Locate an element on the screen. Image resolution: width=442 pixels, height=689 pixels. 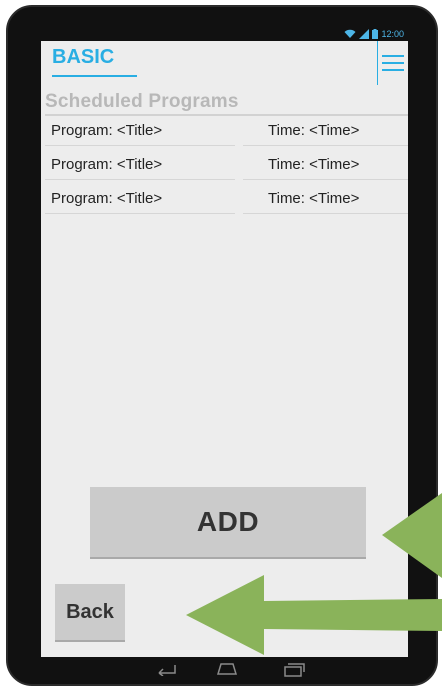
battery-icon is located at coordinates (375, 34).